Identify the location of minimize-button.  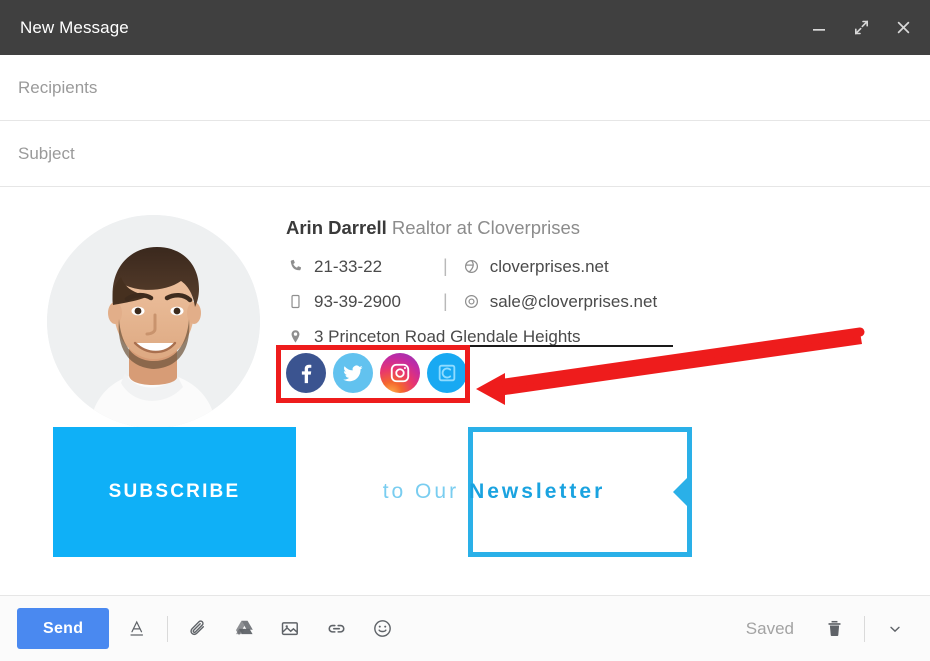
(819, 28).